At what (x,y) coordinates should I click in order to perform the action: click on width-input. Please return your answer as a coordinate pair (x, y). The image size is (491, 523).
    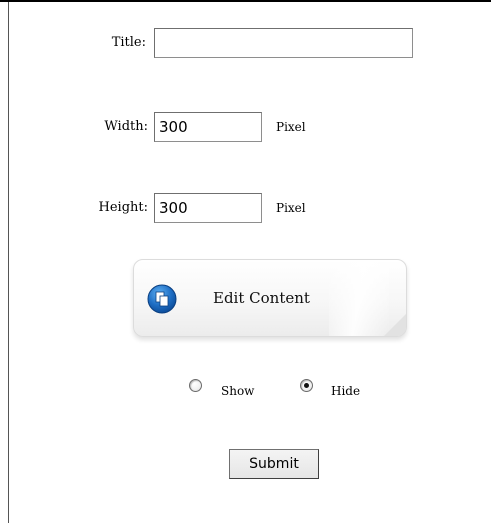
    Looking at the image, I should click on (208, 127).